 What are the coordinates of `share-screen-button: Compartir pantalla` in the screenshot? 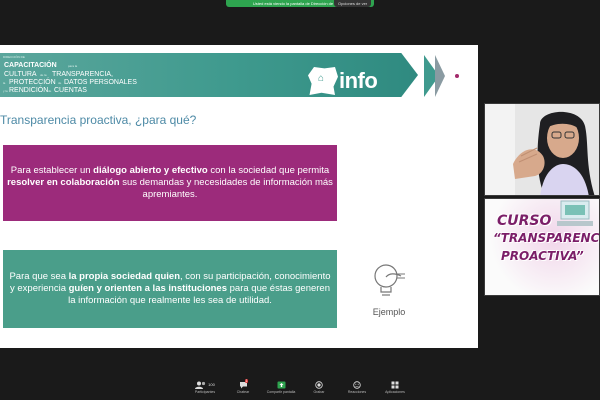 It's located at (281, 387).